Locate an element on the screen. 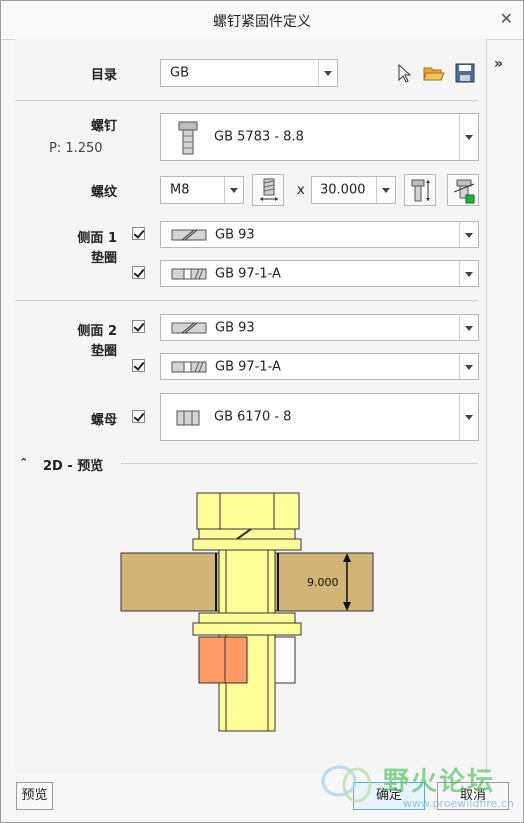  thread-length-select: 30.000 is located at coordinates (353, 190).